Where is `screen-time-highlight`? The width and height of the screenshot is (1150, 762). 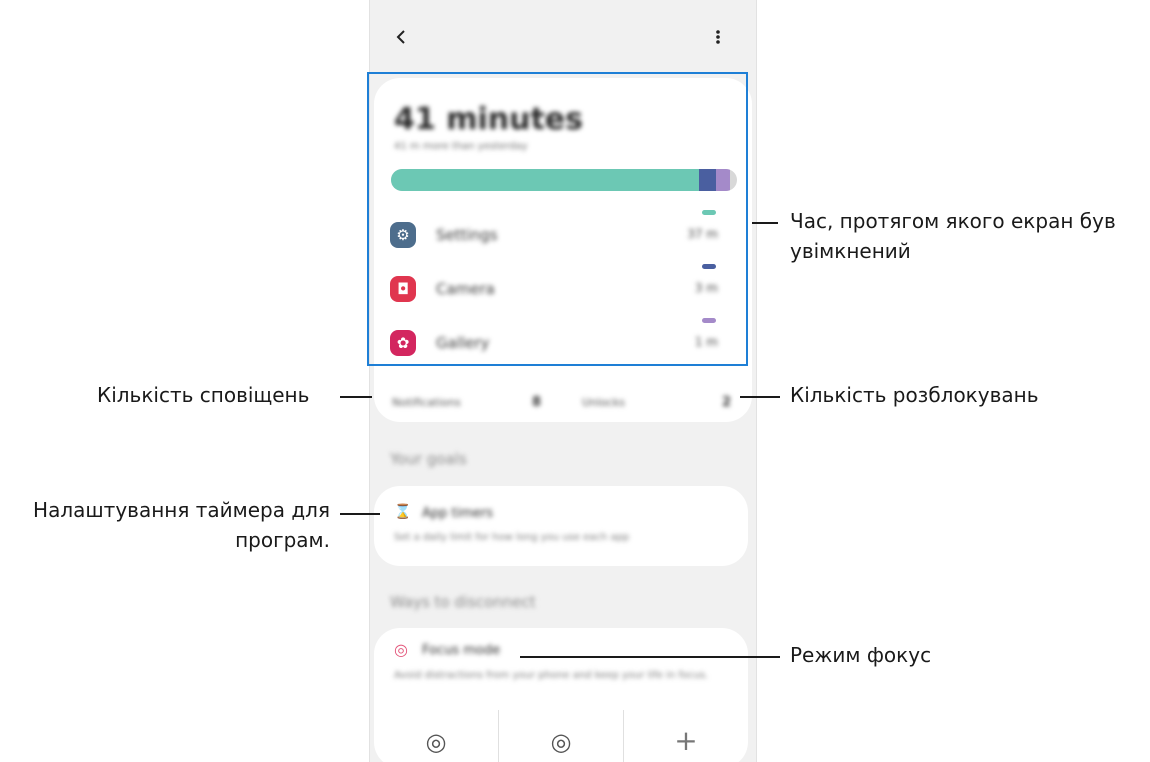 screen-time-highlight is located at coordinates (557, 219).